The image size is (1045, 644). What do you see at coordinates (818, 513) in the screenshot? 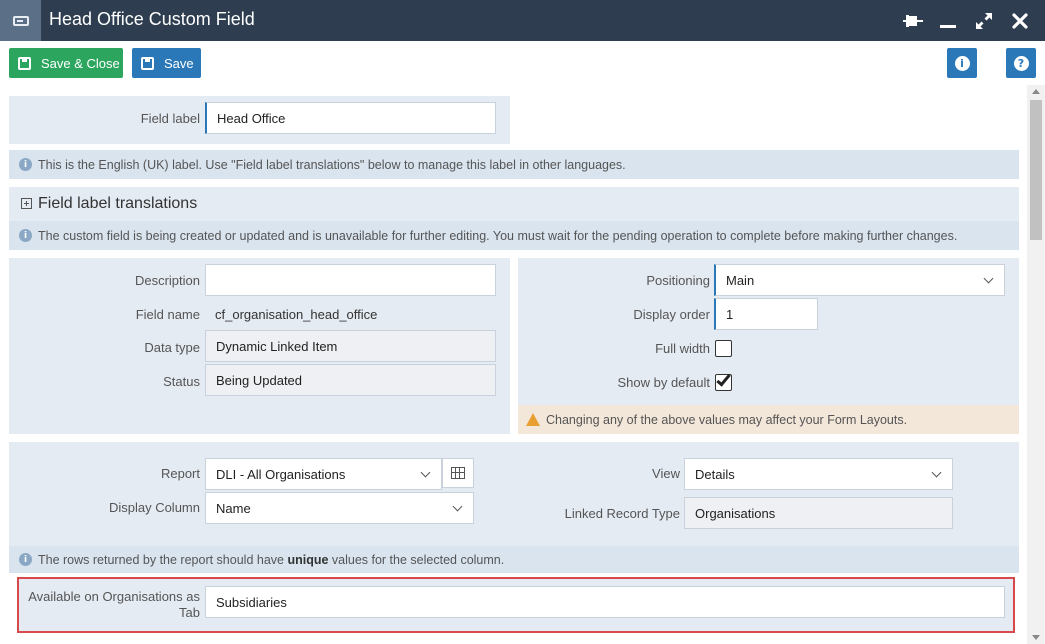
I see `linked-type-value: Organisations` at bounding box center [818, 513].